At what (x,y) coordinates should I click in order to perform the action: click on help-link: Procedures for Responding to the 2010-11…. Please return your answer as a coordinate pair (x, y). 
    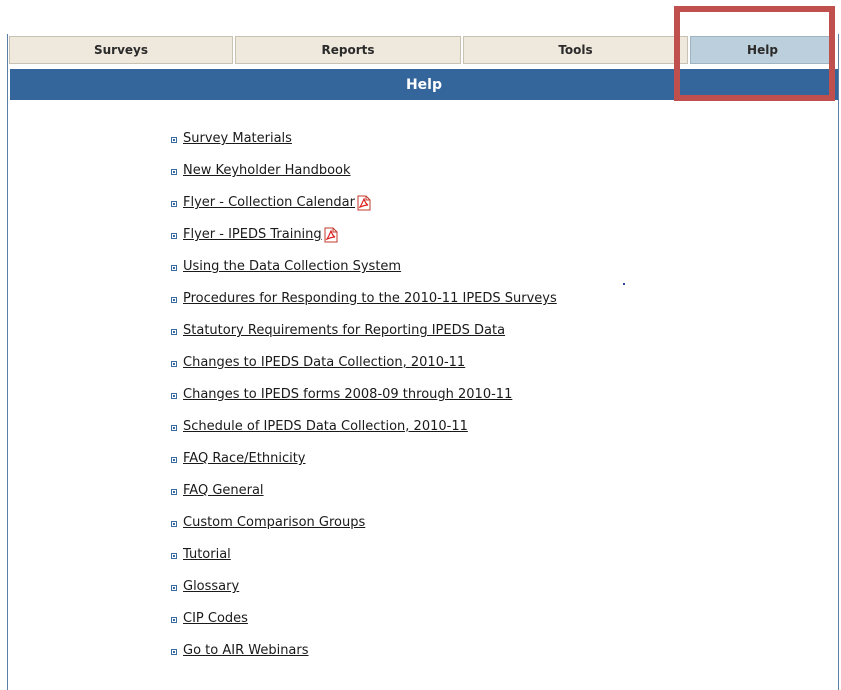
    Looking at the image, I should click on (370, 298).